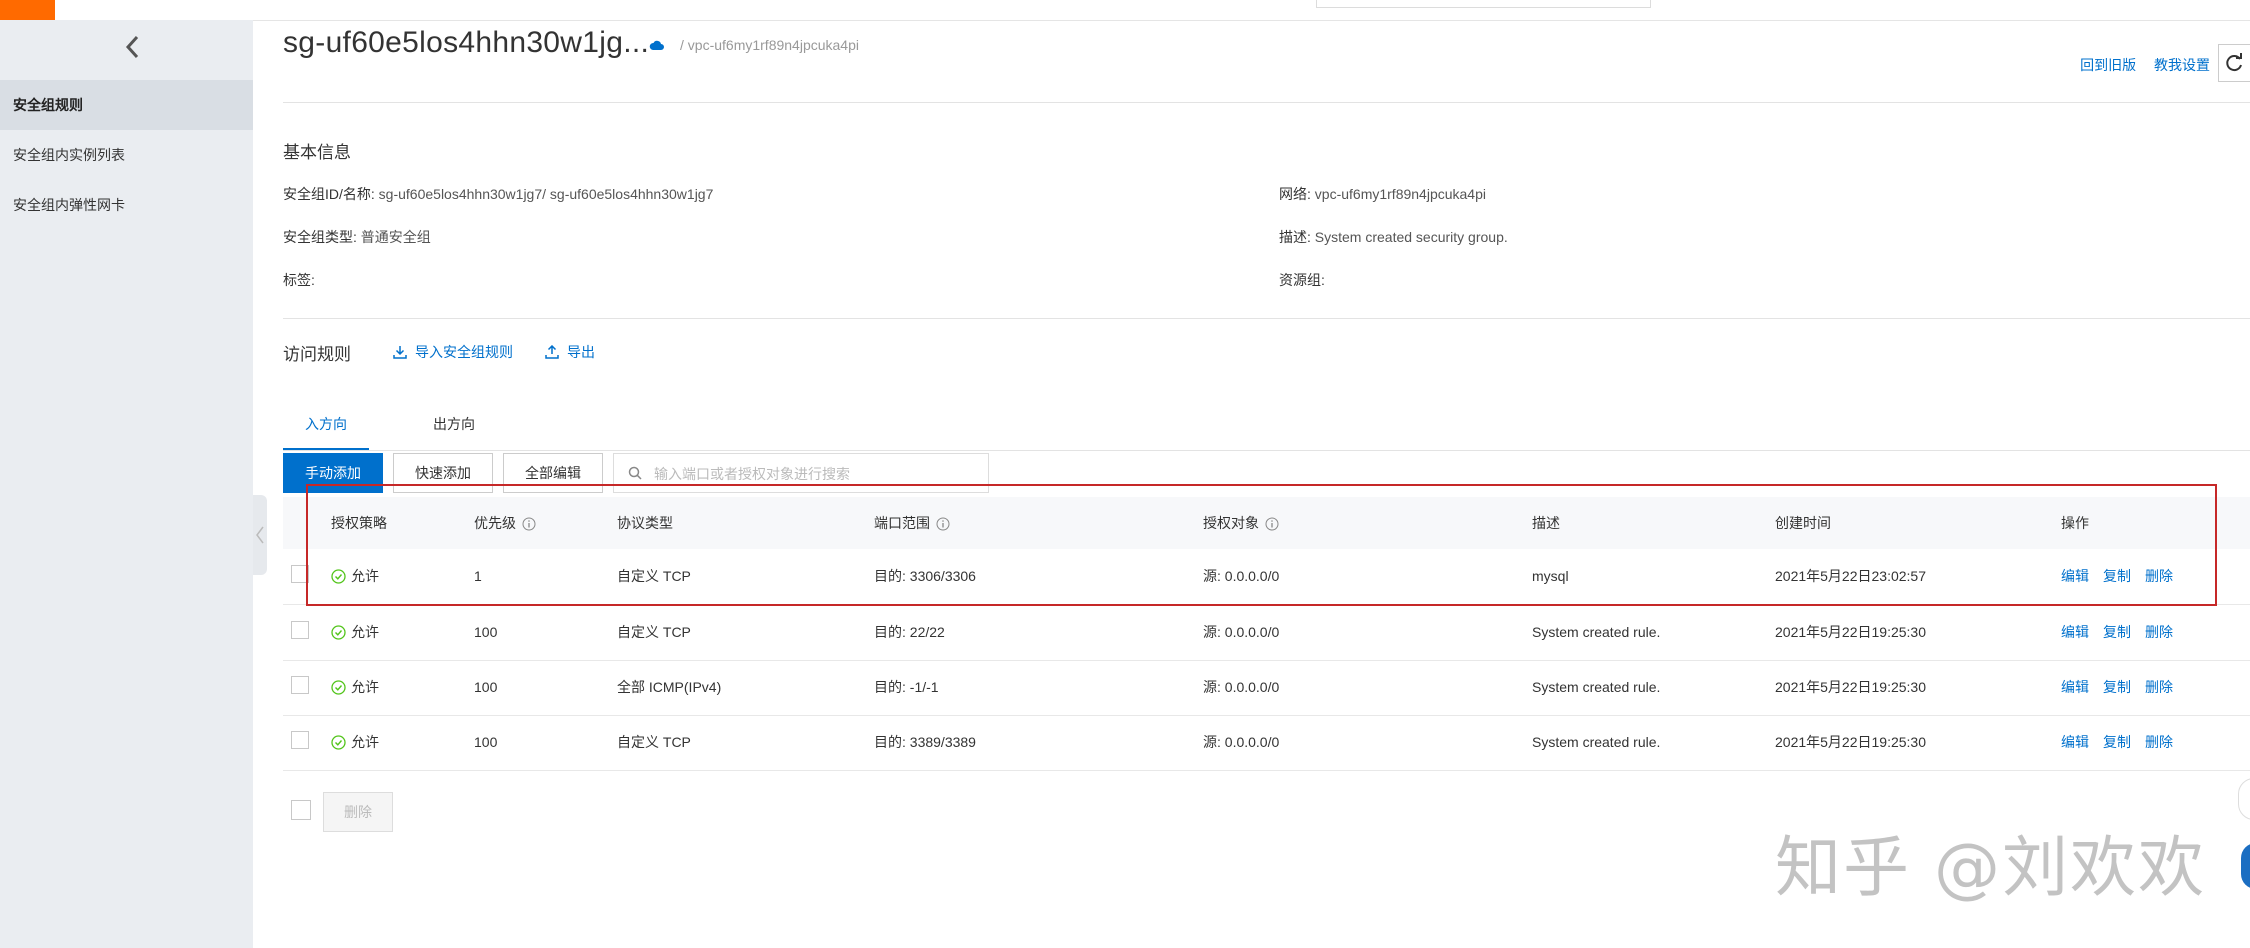 This screenshot has width=2250, height=948. What do you see at coordinates (925, 742) in the screenshot?
I see `port-cell: 目的: 3389/3389` at bounding box center [925, 742].